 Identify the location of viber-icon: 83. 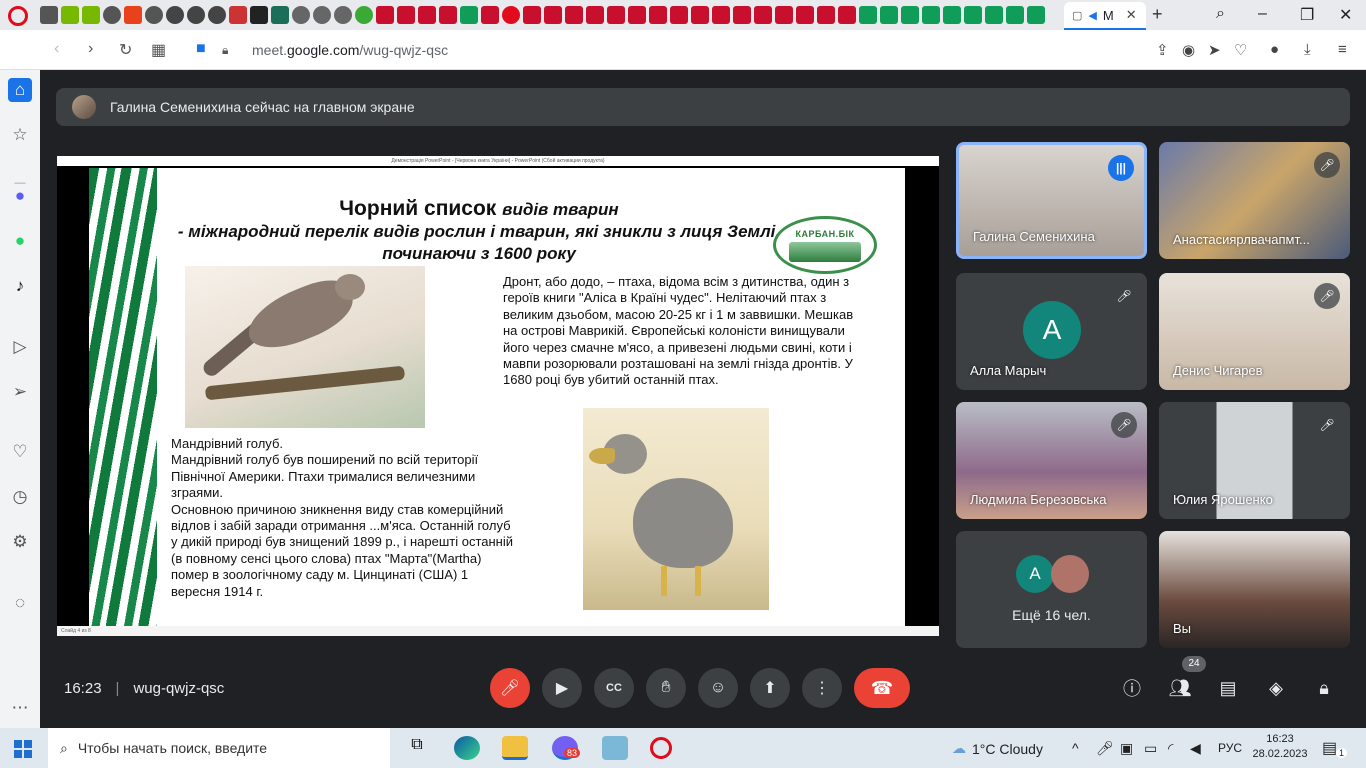
(566, 748).